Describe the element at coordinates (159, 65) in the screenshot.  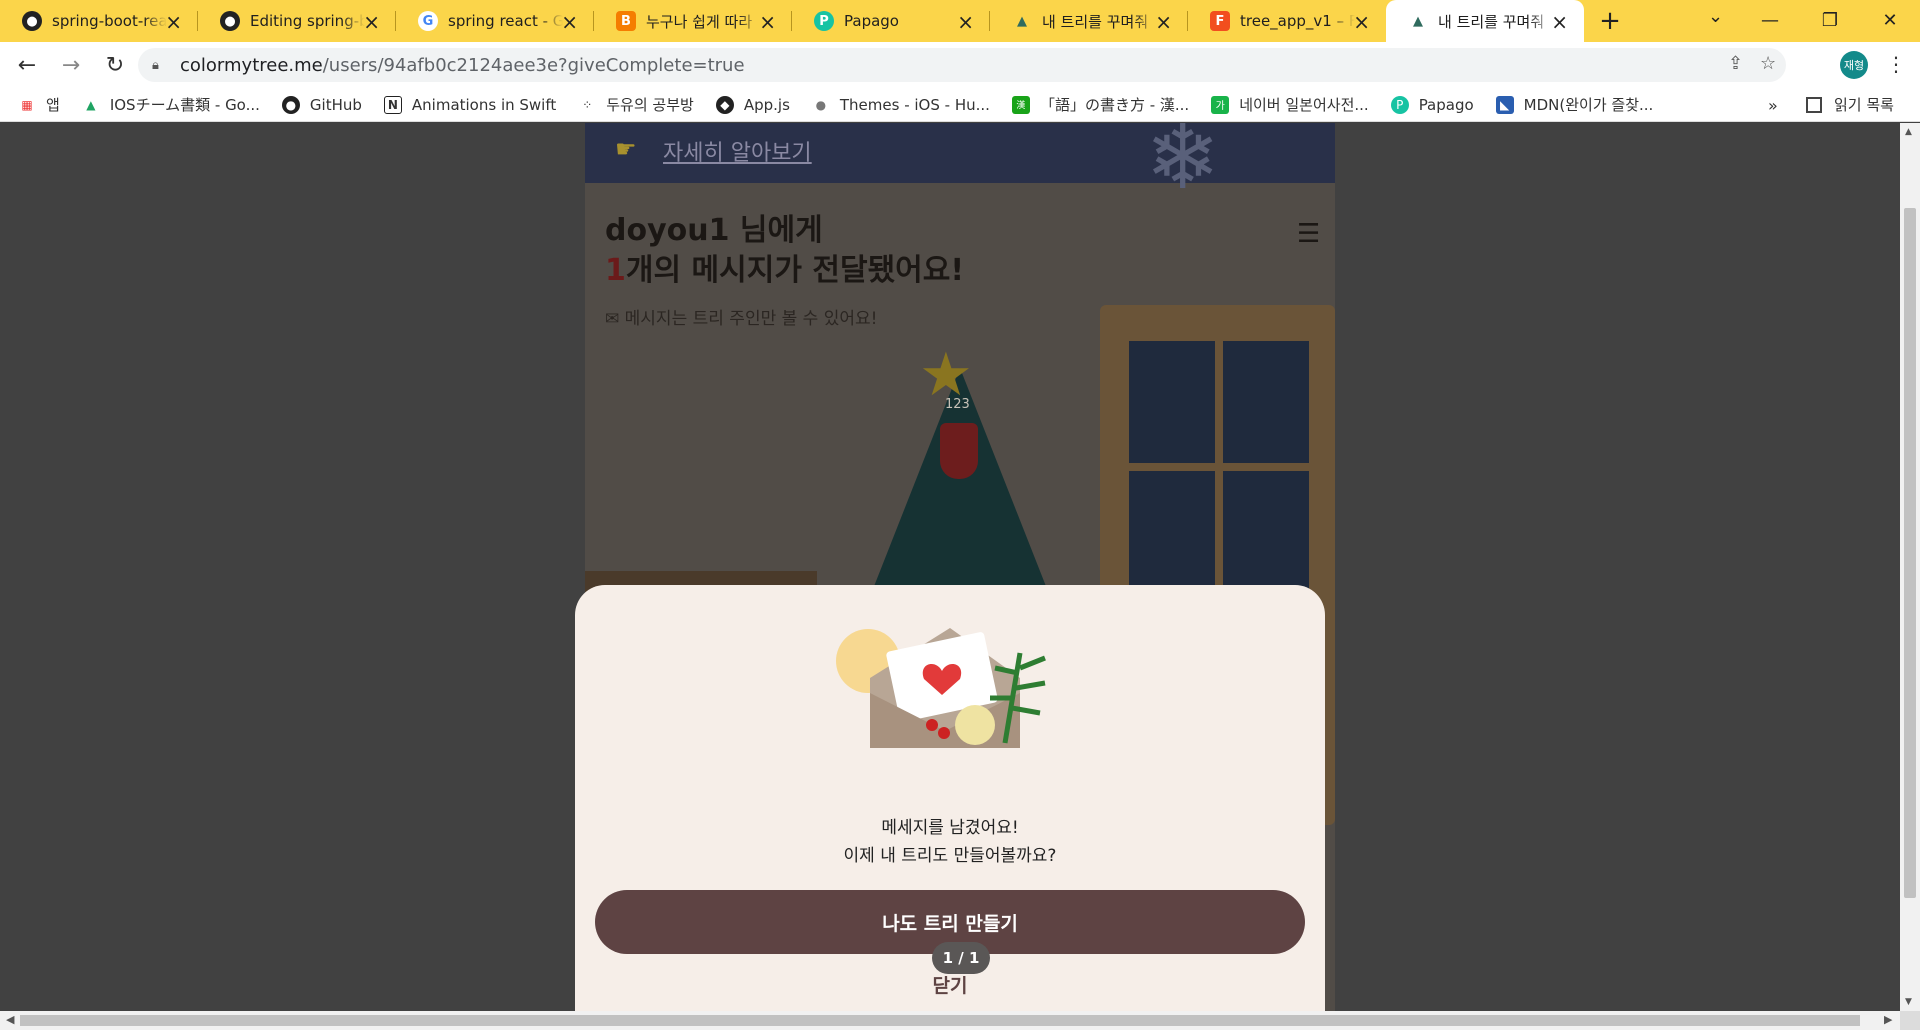
I see `lock-icon: 🔒︎` at that location.